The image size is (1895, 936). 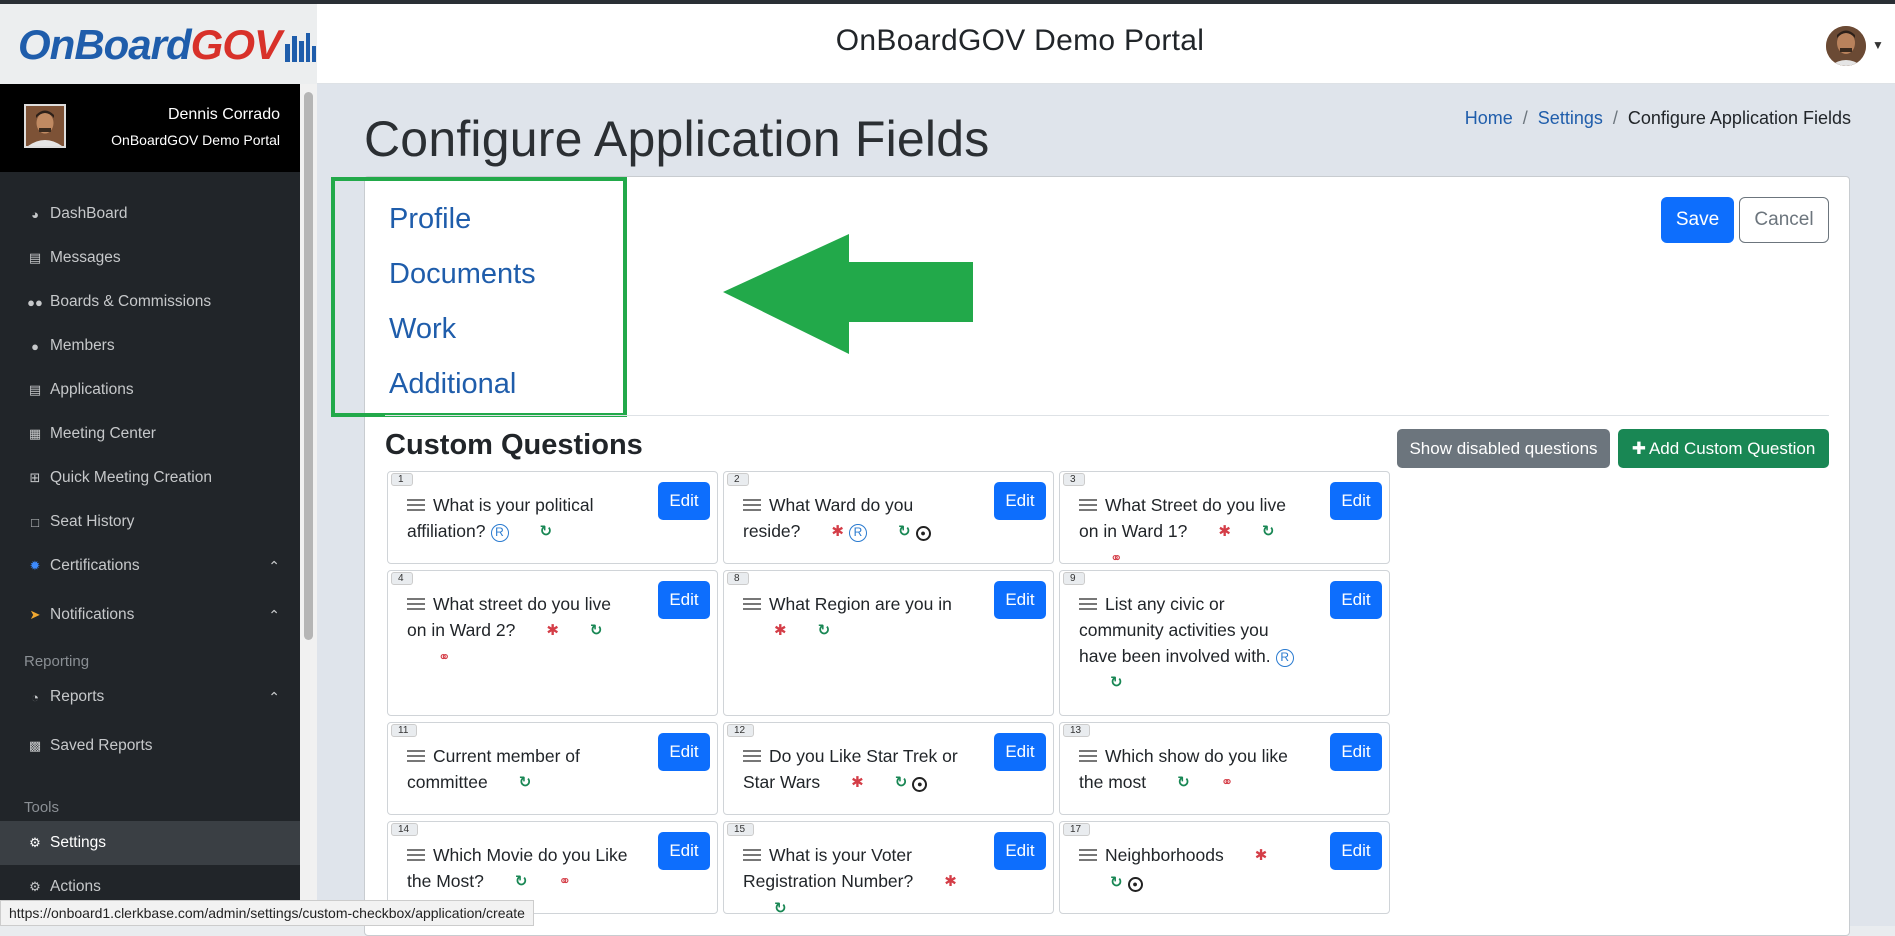 I want to click on sidebar-item-boards-commissions: ●● Boards & Commissions, so click(x=150, y=302).